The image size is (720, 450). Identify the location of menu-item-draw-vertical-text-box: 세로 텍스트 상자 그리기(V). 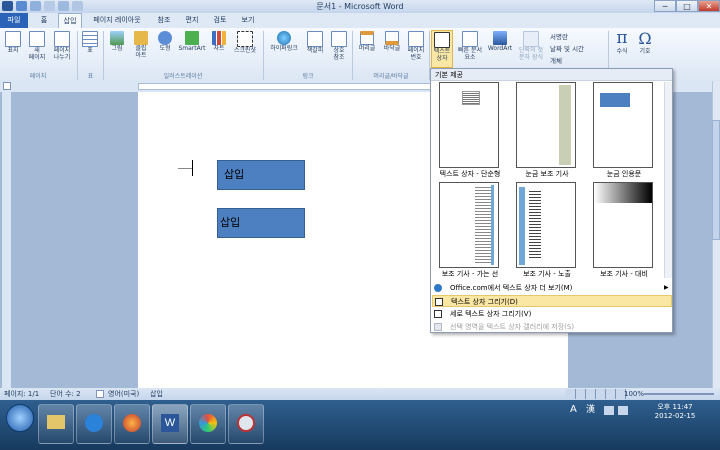
(552, 314).